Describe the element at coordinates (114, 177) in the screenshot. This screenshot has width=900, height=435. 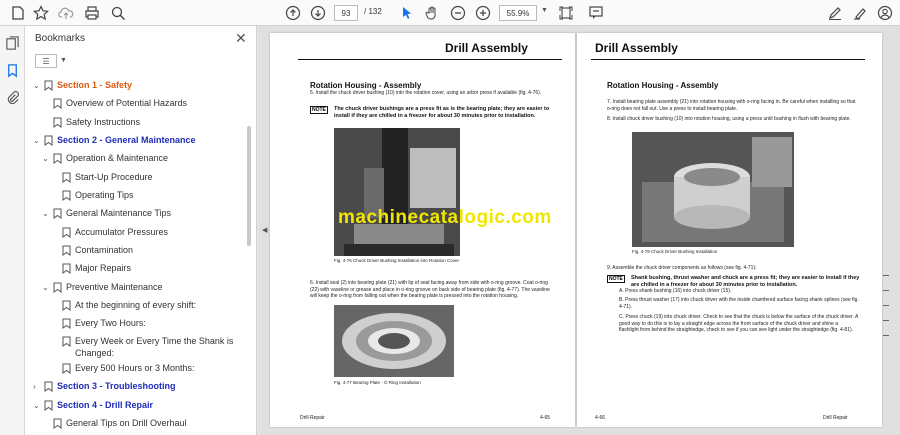
I see `bookmark-label: Start-Up Procedure` at that location.